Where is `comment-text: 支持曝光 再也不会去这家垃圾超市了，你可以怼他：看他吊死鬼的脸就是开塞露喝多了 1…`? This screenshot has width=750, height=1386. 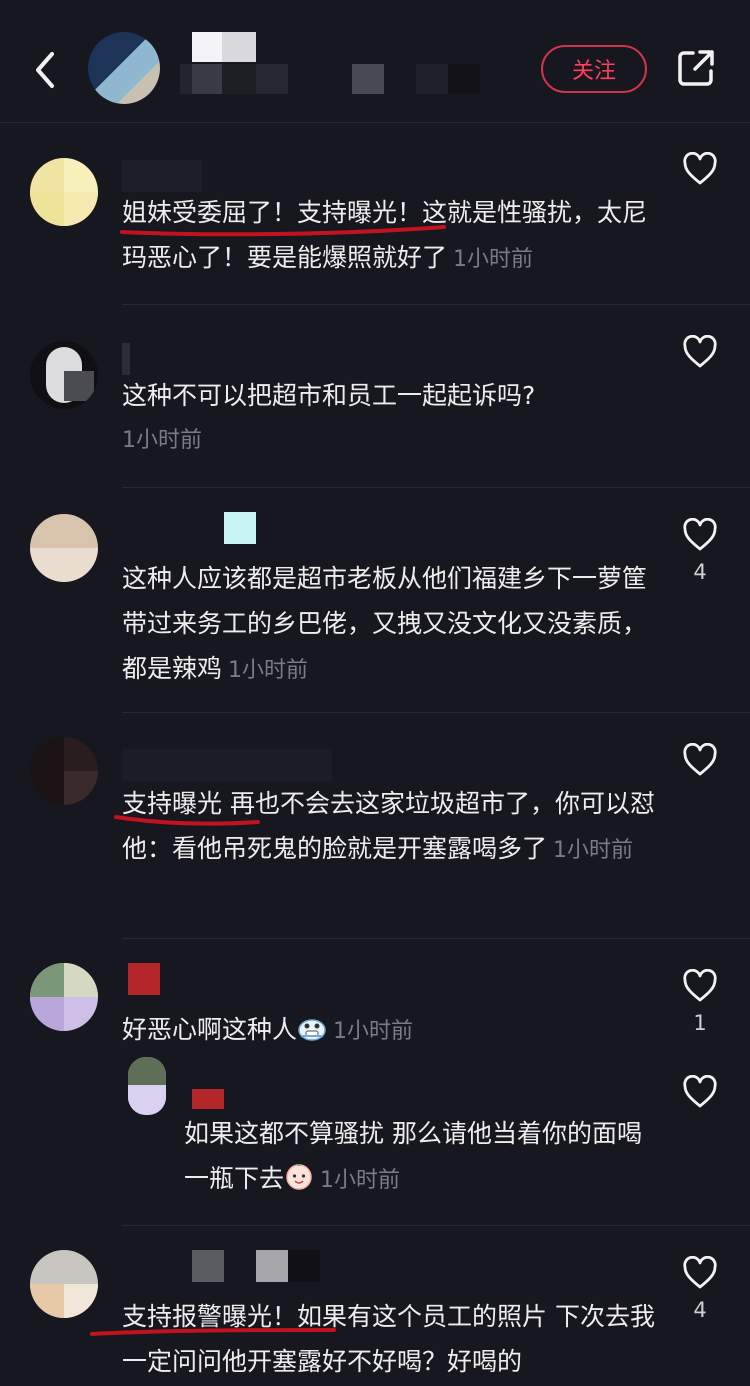 comment-text: 支持曝光 再也不会去这家垃圾超市了，你可以怼他：看他吊死鬼的脸就是开塞露喝多了 1… is located at coordinates (392, 827).